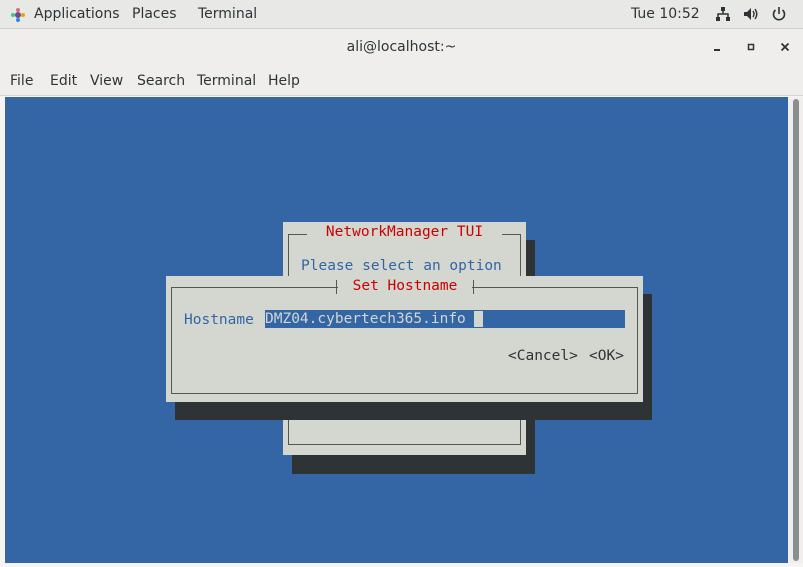  I want to click on maximize-button, so click(751, 47).